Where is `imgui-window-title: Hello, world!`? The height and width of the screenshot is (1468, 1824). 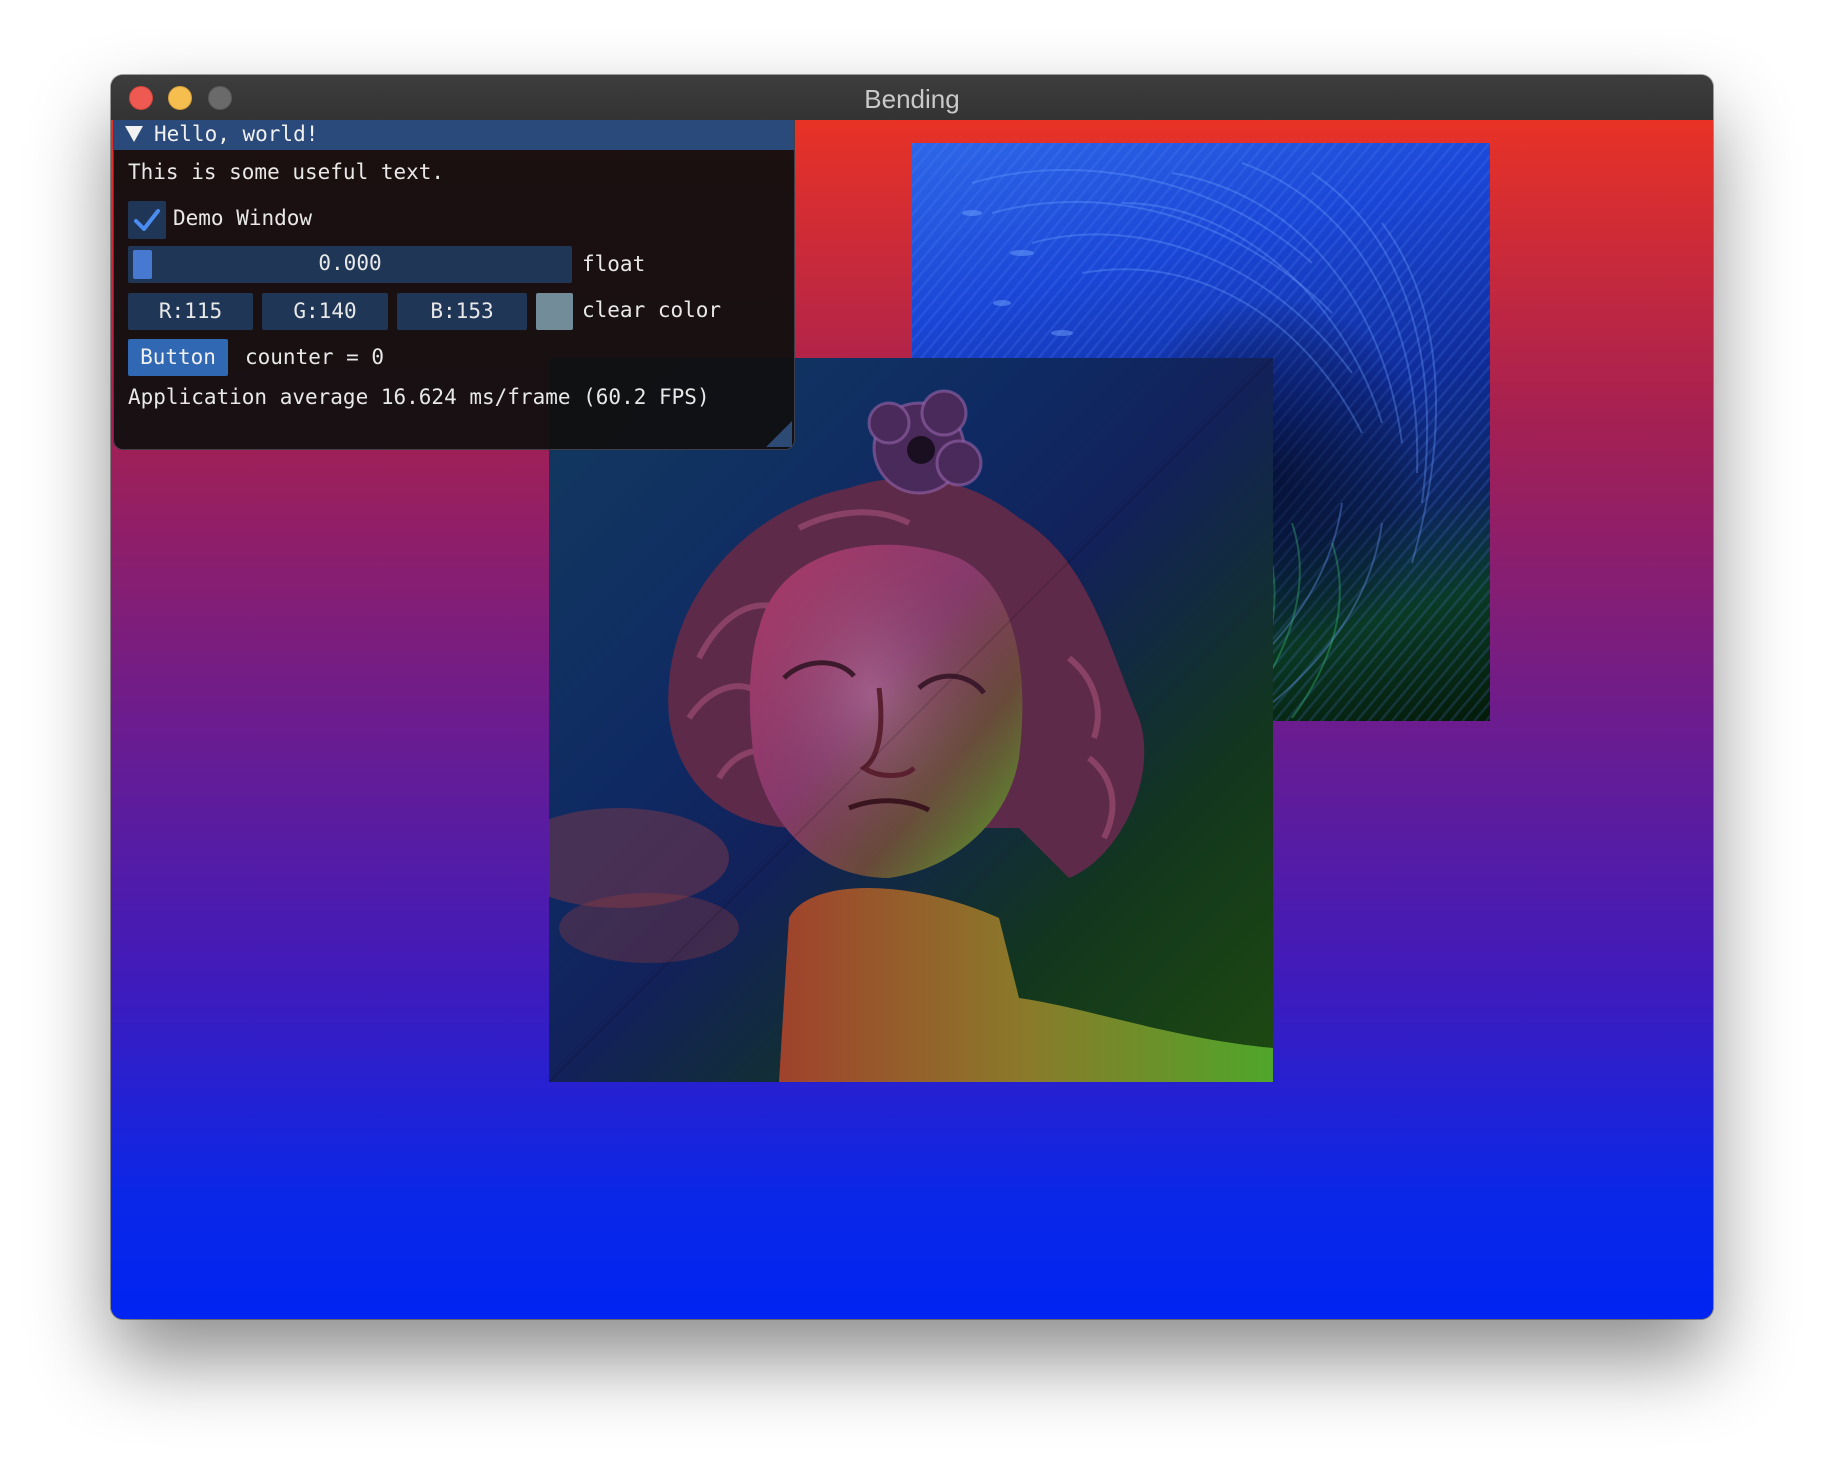
imgui-window-title: Hello, world! is located at coordinates (236, 134).